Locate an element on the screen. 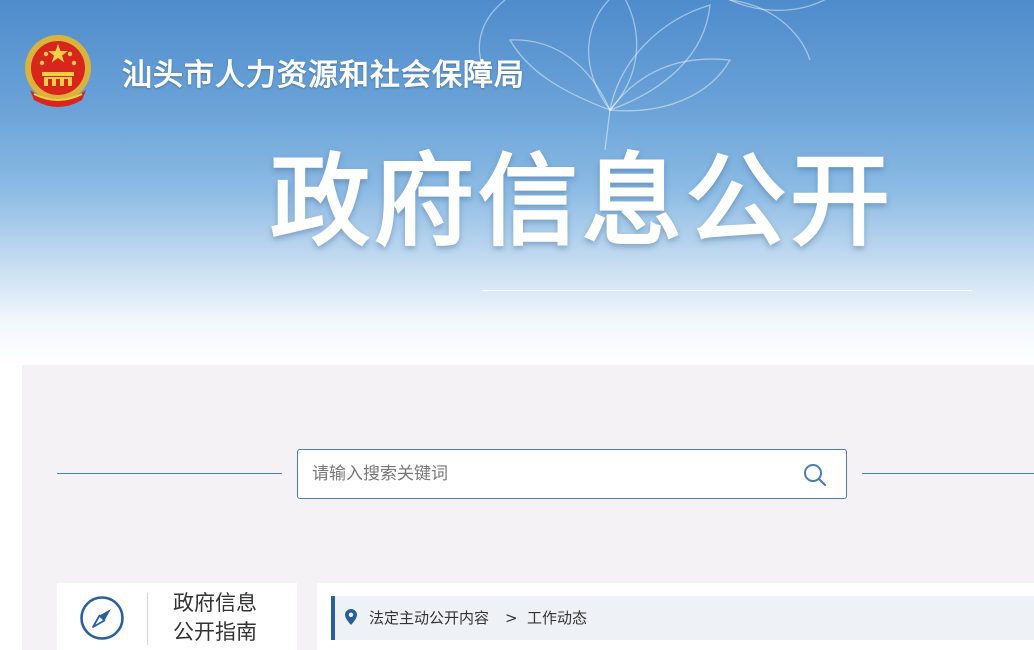  info-disclosure-guide-button: 政府信息 公开指南 is located at coordinates (177, 616).